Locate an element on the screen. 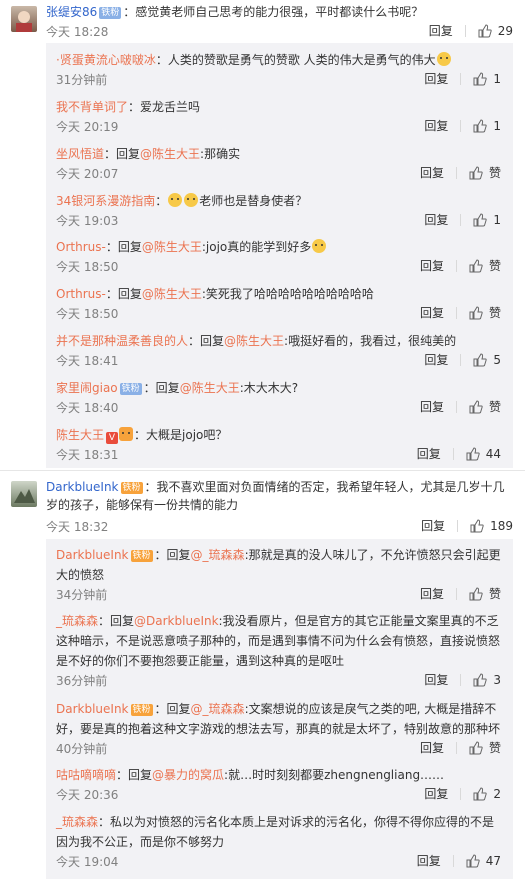  mention-link: @暴力的窝瓜 is located at coordinates (188, 775).